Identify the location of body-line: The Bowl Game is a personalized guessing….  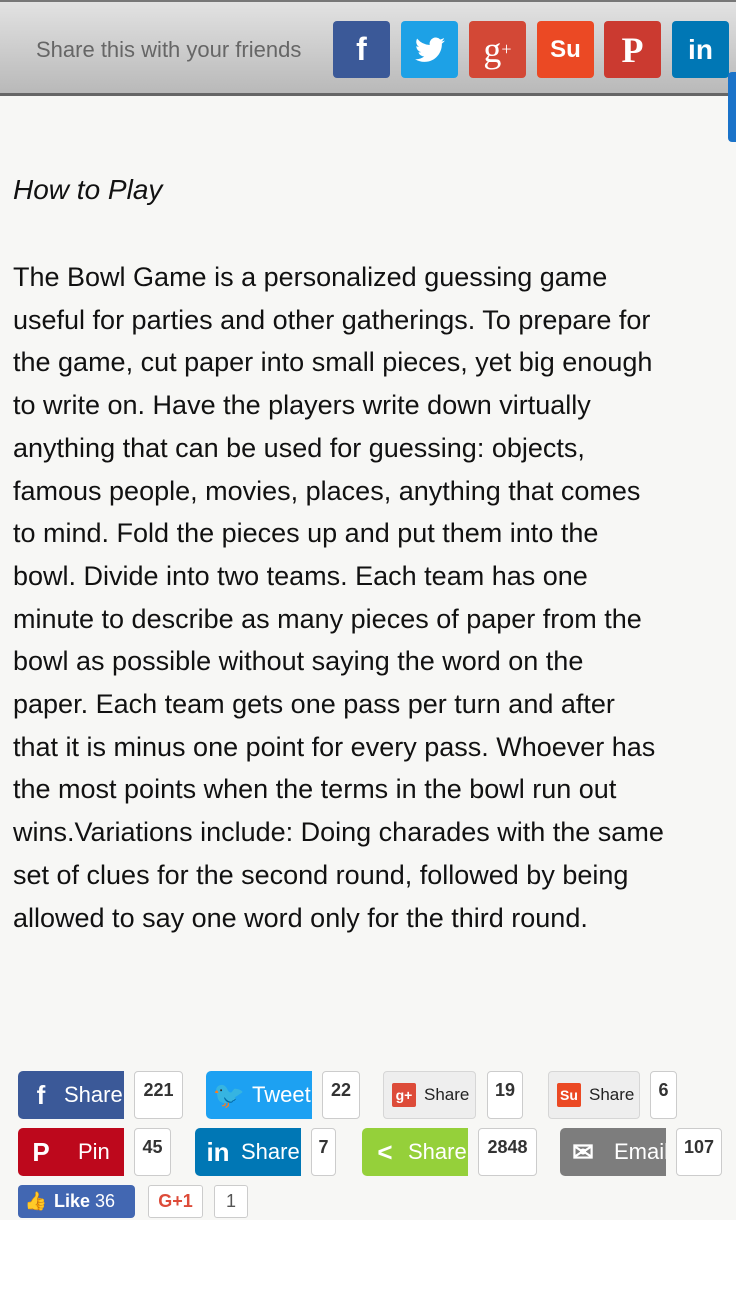
(310, 277).